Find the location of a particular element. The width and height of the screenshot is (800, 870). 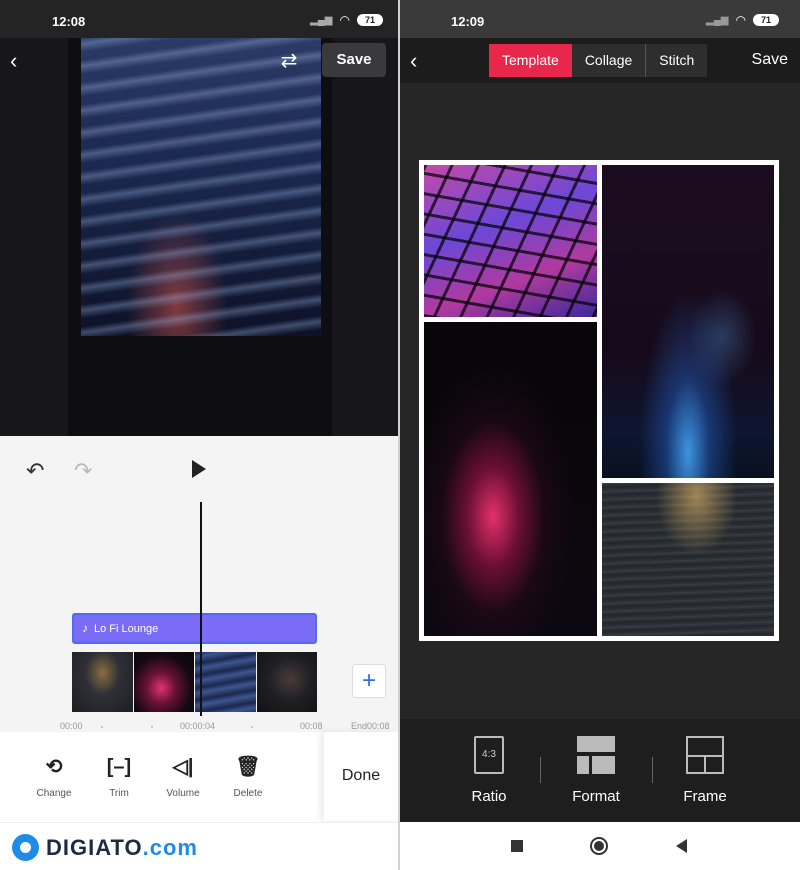

change-label: Change is located at coordinates (54, 793).